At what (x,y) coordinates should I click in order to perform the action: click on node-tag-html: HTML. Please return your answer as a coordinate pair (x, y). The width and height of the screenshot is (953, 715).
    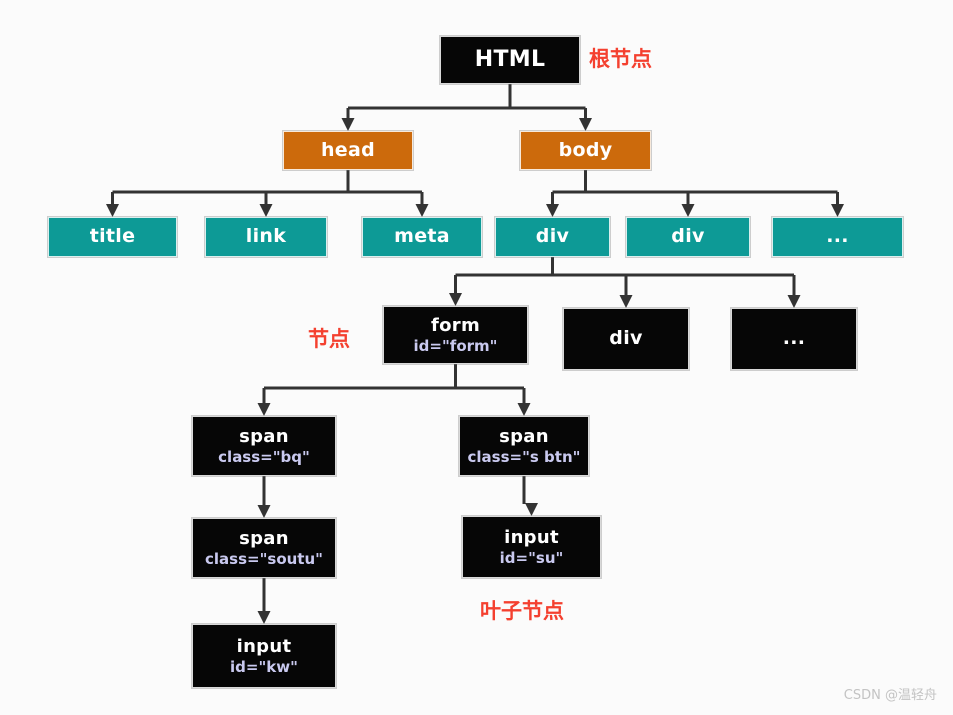
    Looking at the image, I should click on (510, 59).